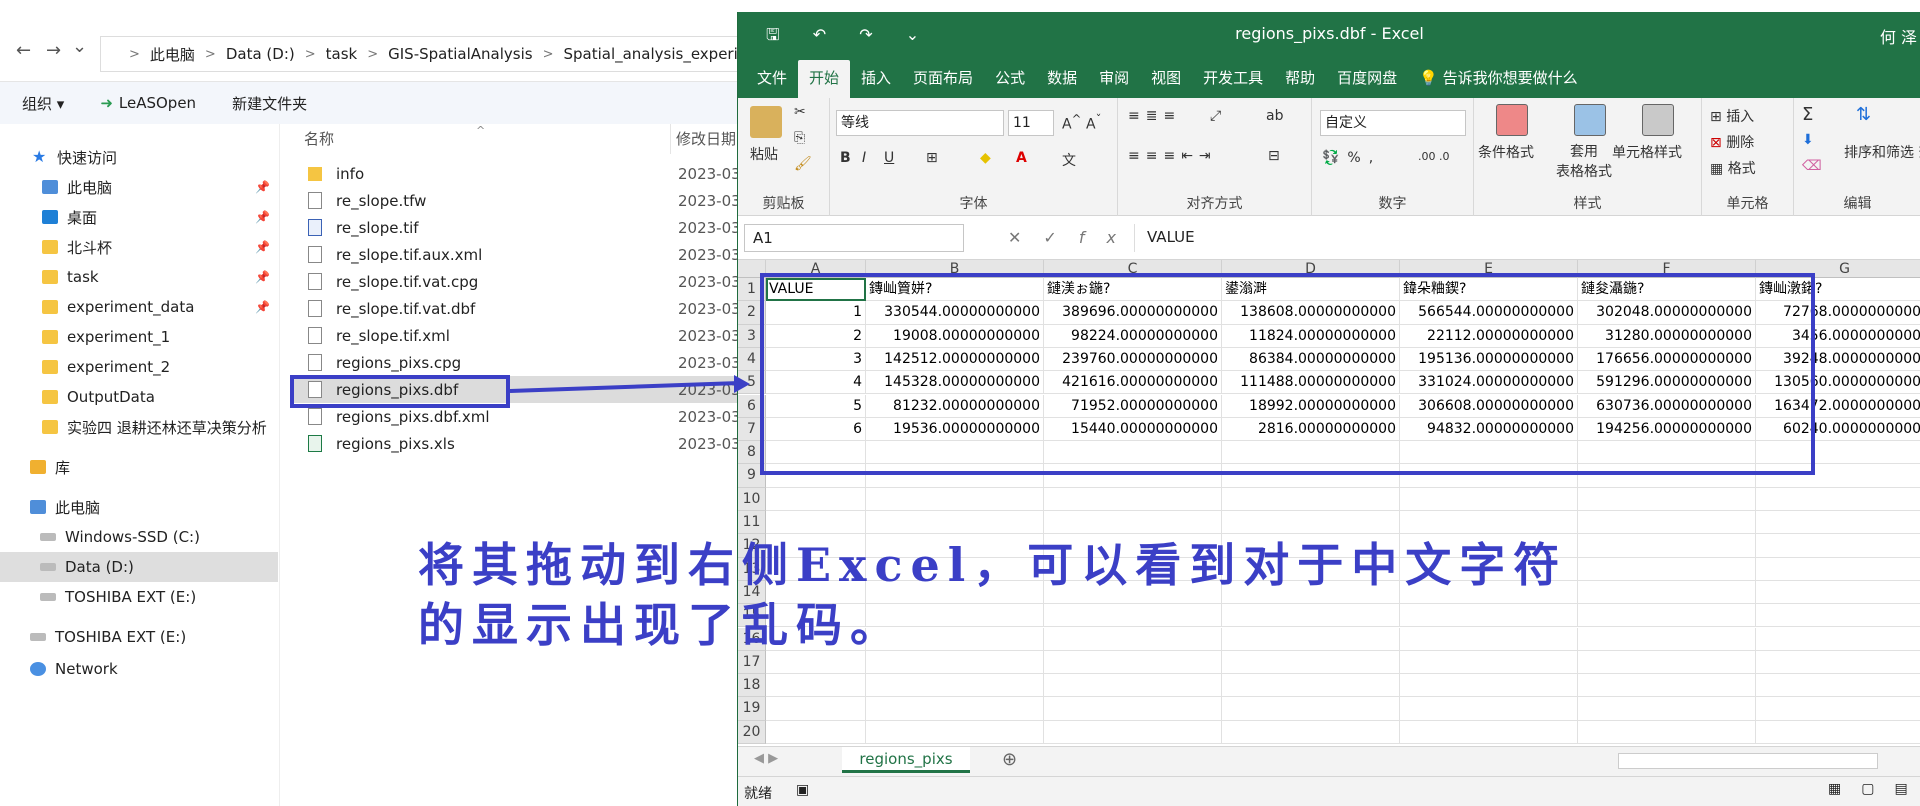  Describe the element at coordinates (864, 158) in the screenshot. I see `italic-button: I` at that location.